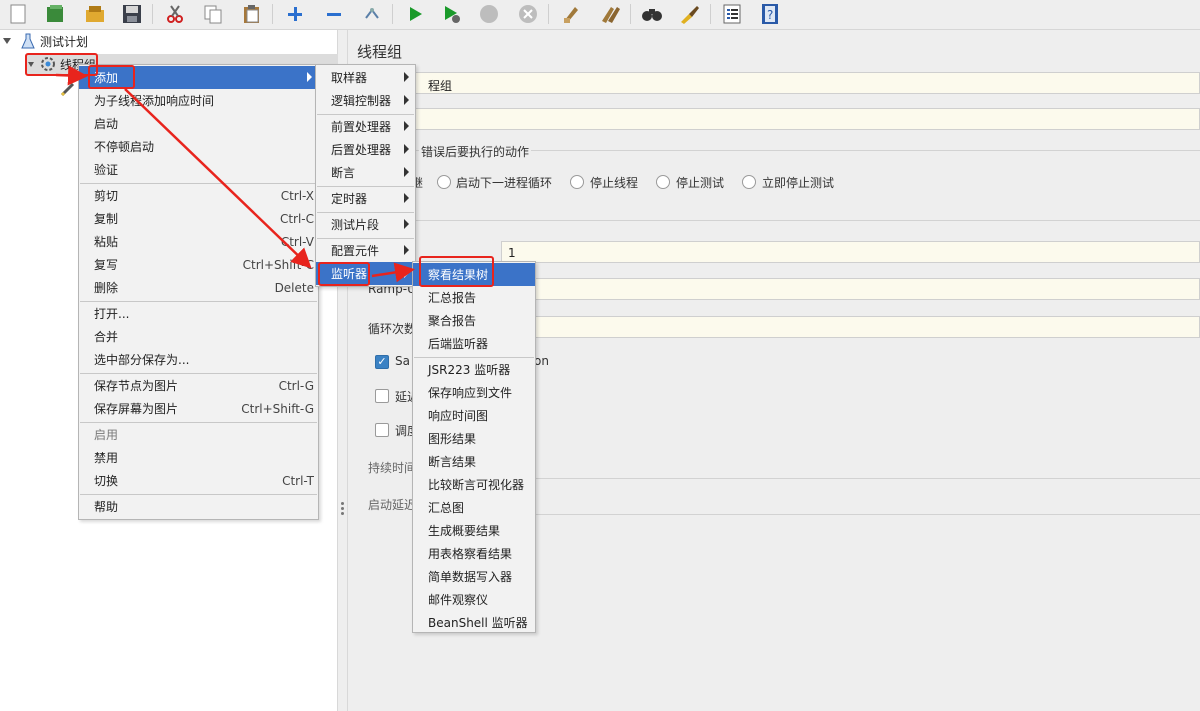 This screenshot has height=711, width=1200. Describe the element at coordinates (798, 183) in the screenshot. I see `radio-stop-now-label: 立即停止测试` at that location.